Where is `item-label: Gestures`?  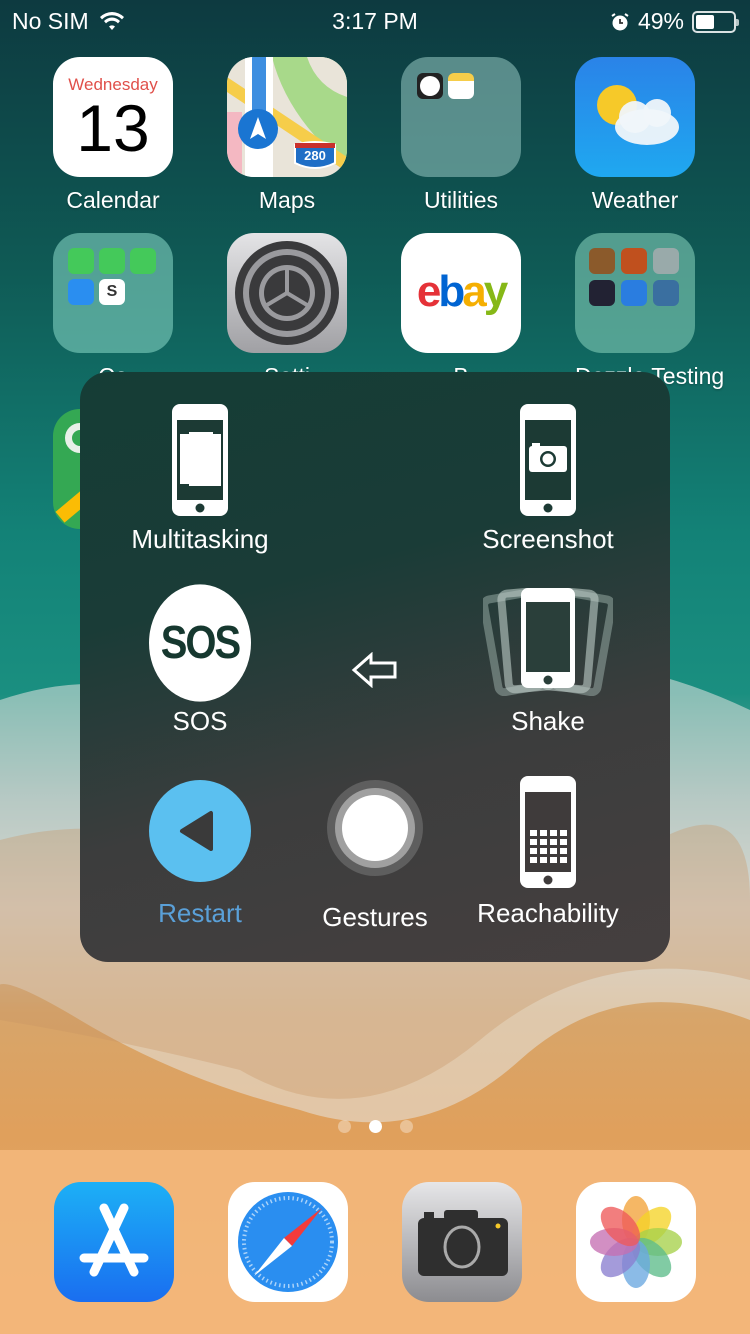 item-label: Gestures is located at coordinates (375, 917).